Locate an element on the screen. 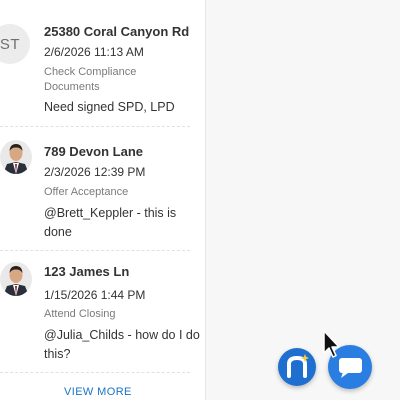 Image resolution: width=400 pixels, height=400 pixels. n-logo-icon is located at coordinates (298, 366).